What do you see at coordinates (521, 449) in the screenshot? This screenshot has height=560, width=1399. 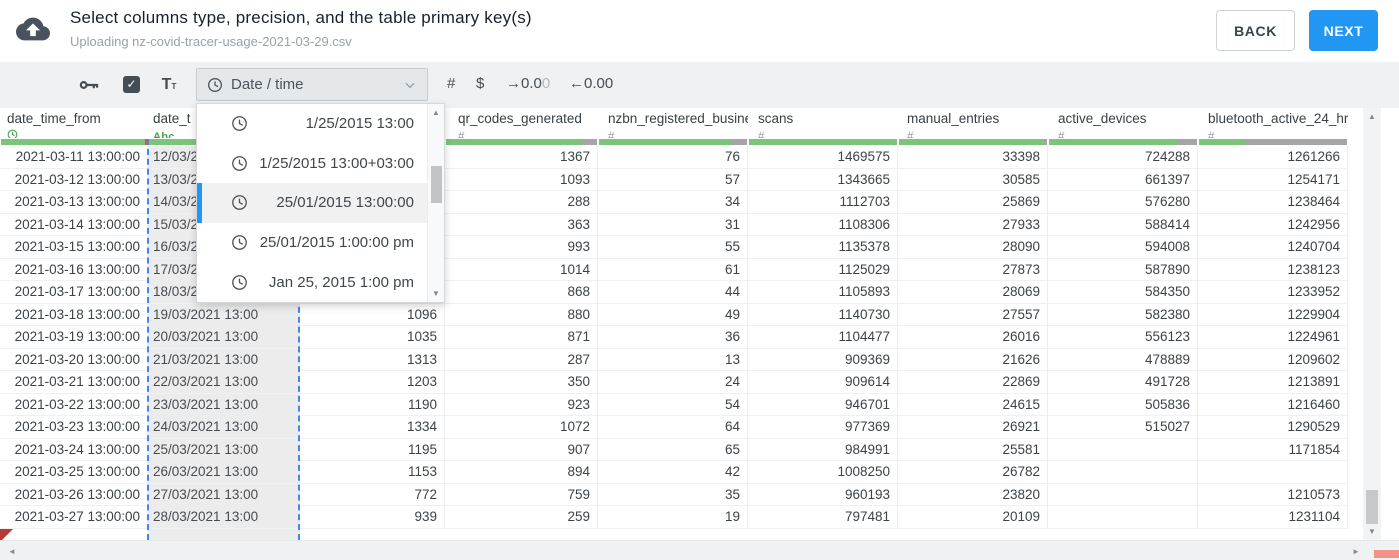 I see `table-cell: 907` at bounding box center [521, 449].